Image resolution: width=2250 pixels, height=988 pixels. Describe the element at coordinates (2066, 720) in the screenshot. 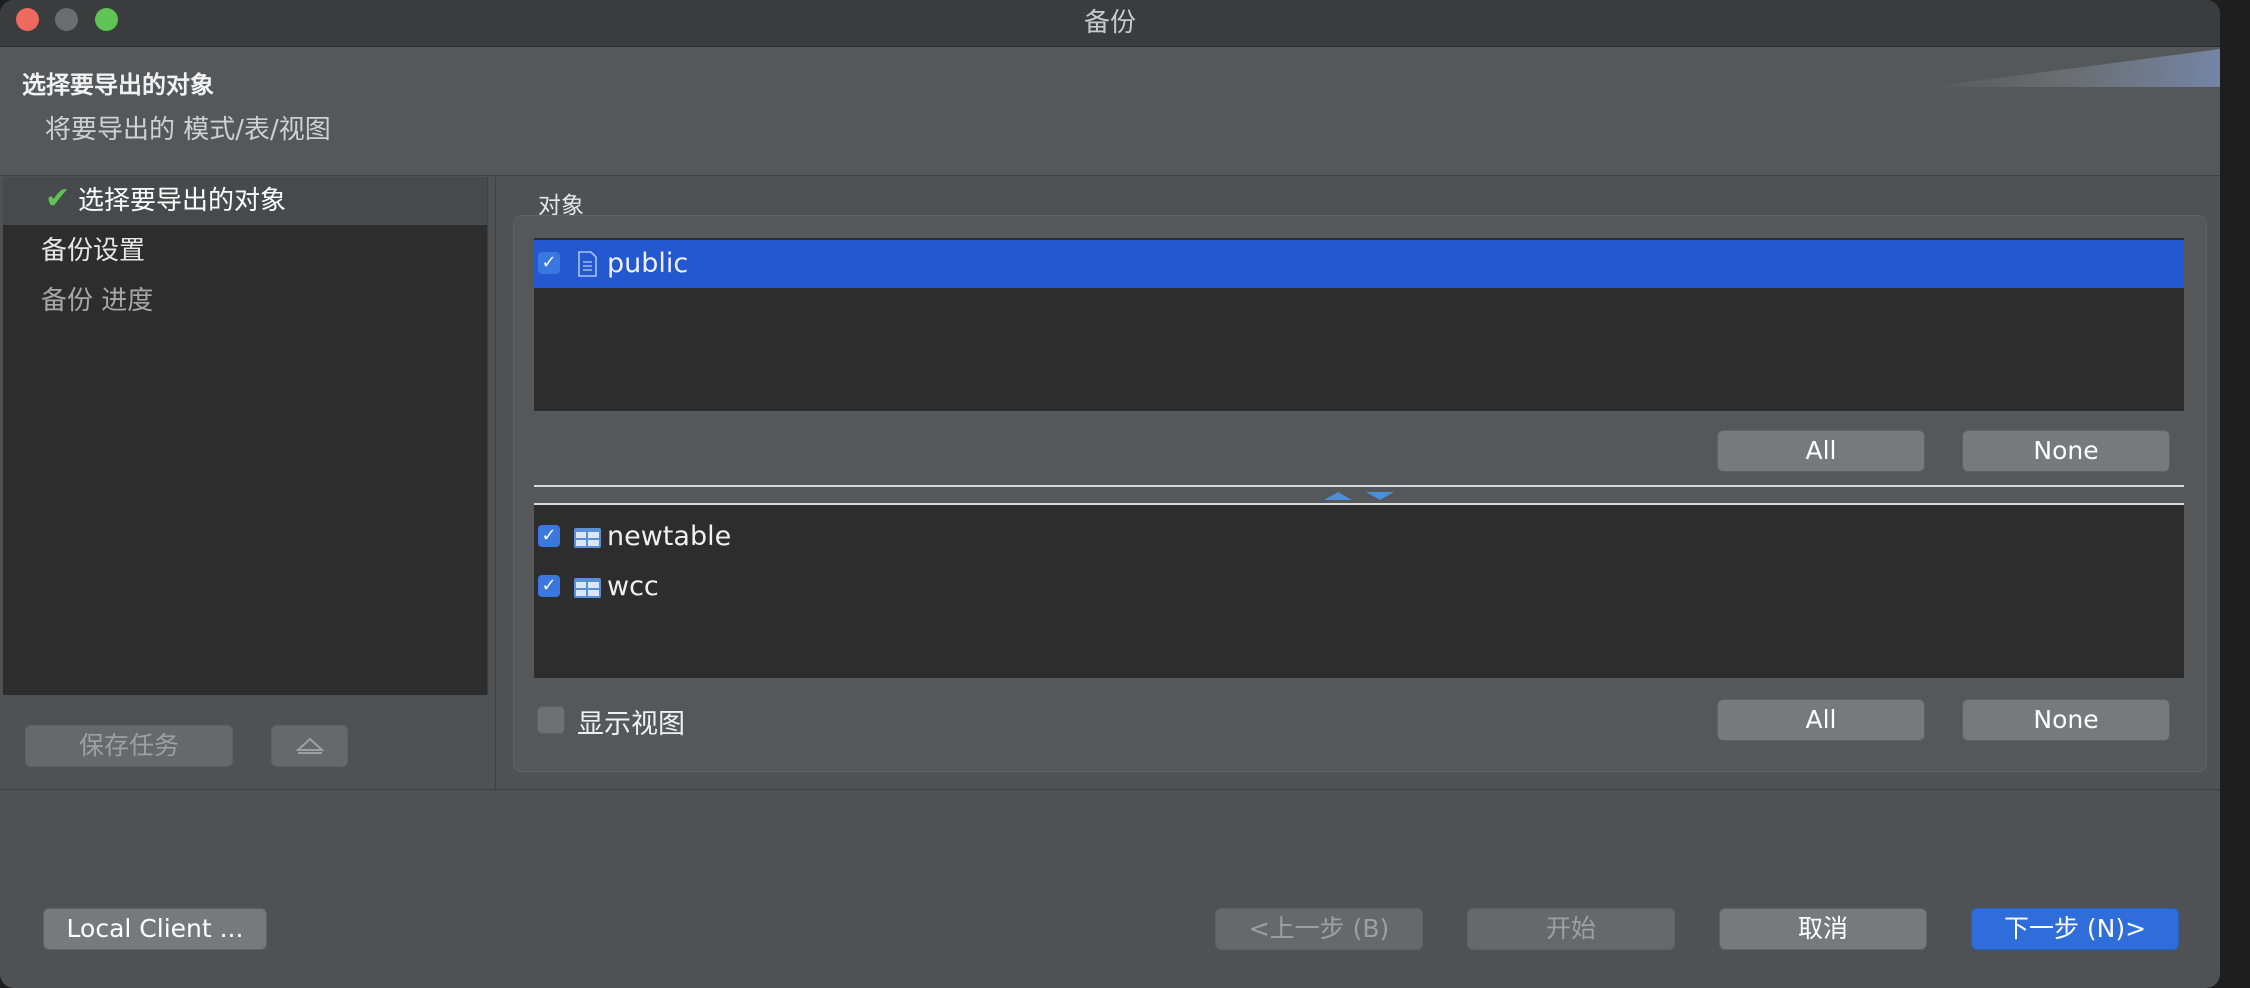

I see `table-select-none-button: None` at that location.